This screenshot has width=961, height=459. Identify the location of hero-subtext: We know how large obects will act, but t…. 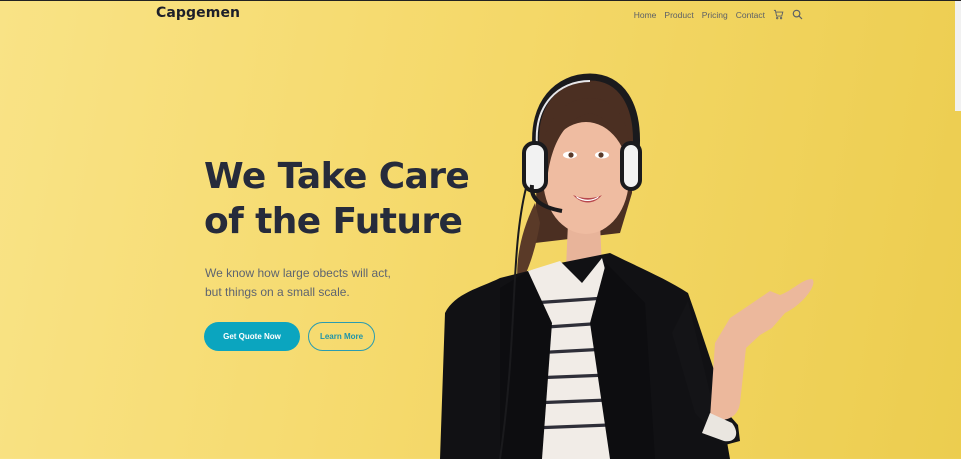
(325, 283).